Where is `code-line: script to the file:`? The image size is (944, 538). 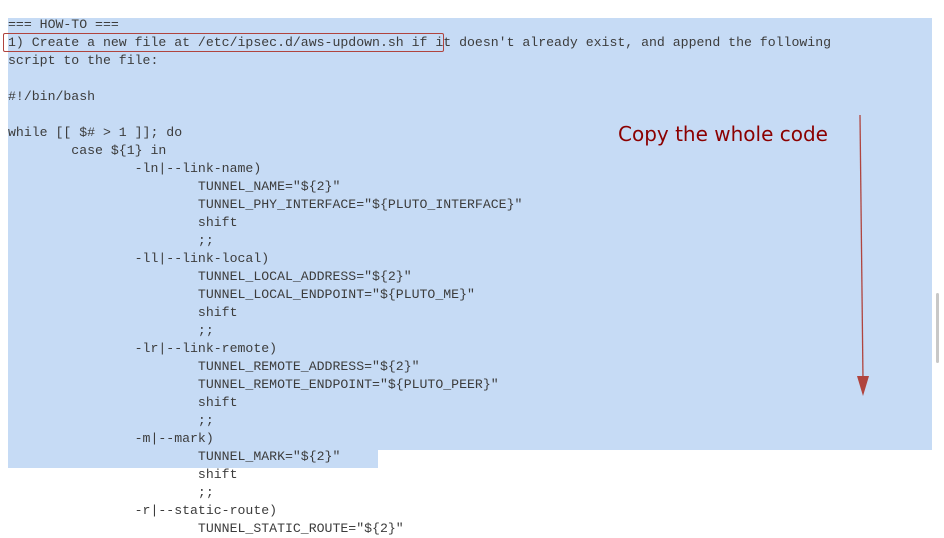
code-line: script to the file: is located at coordinates (83, 60).